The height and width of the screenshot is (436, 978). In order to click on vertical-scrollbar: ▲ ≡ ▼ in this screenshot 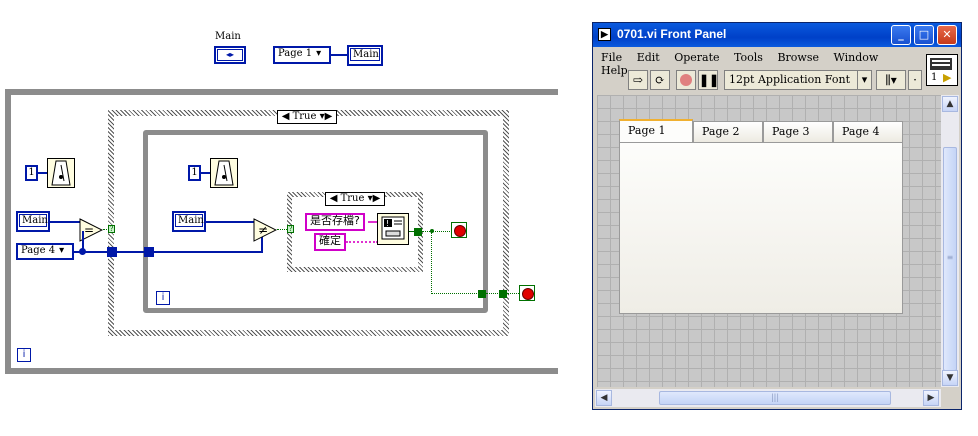, I will do `click(950, 241)`.